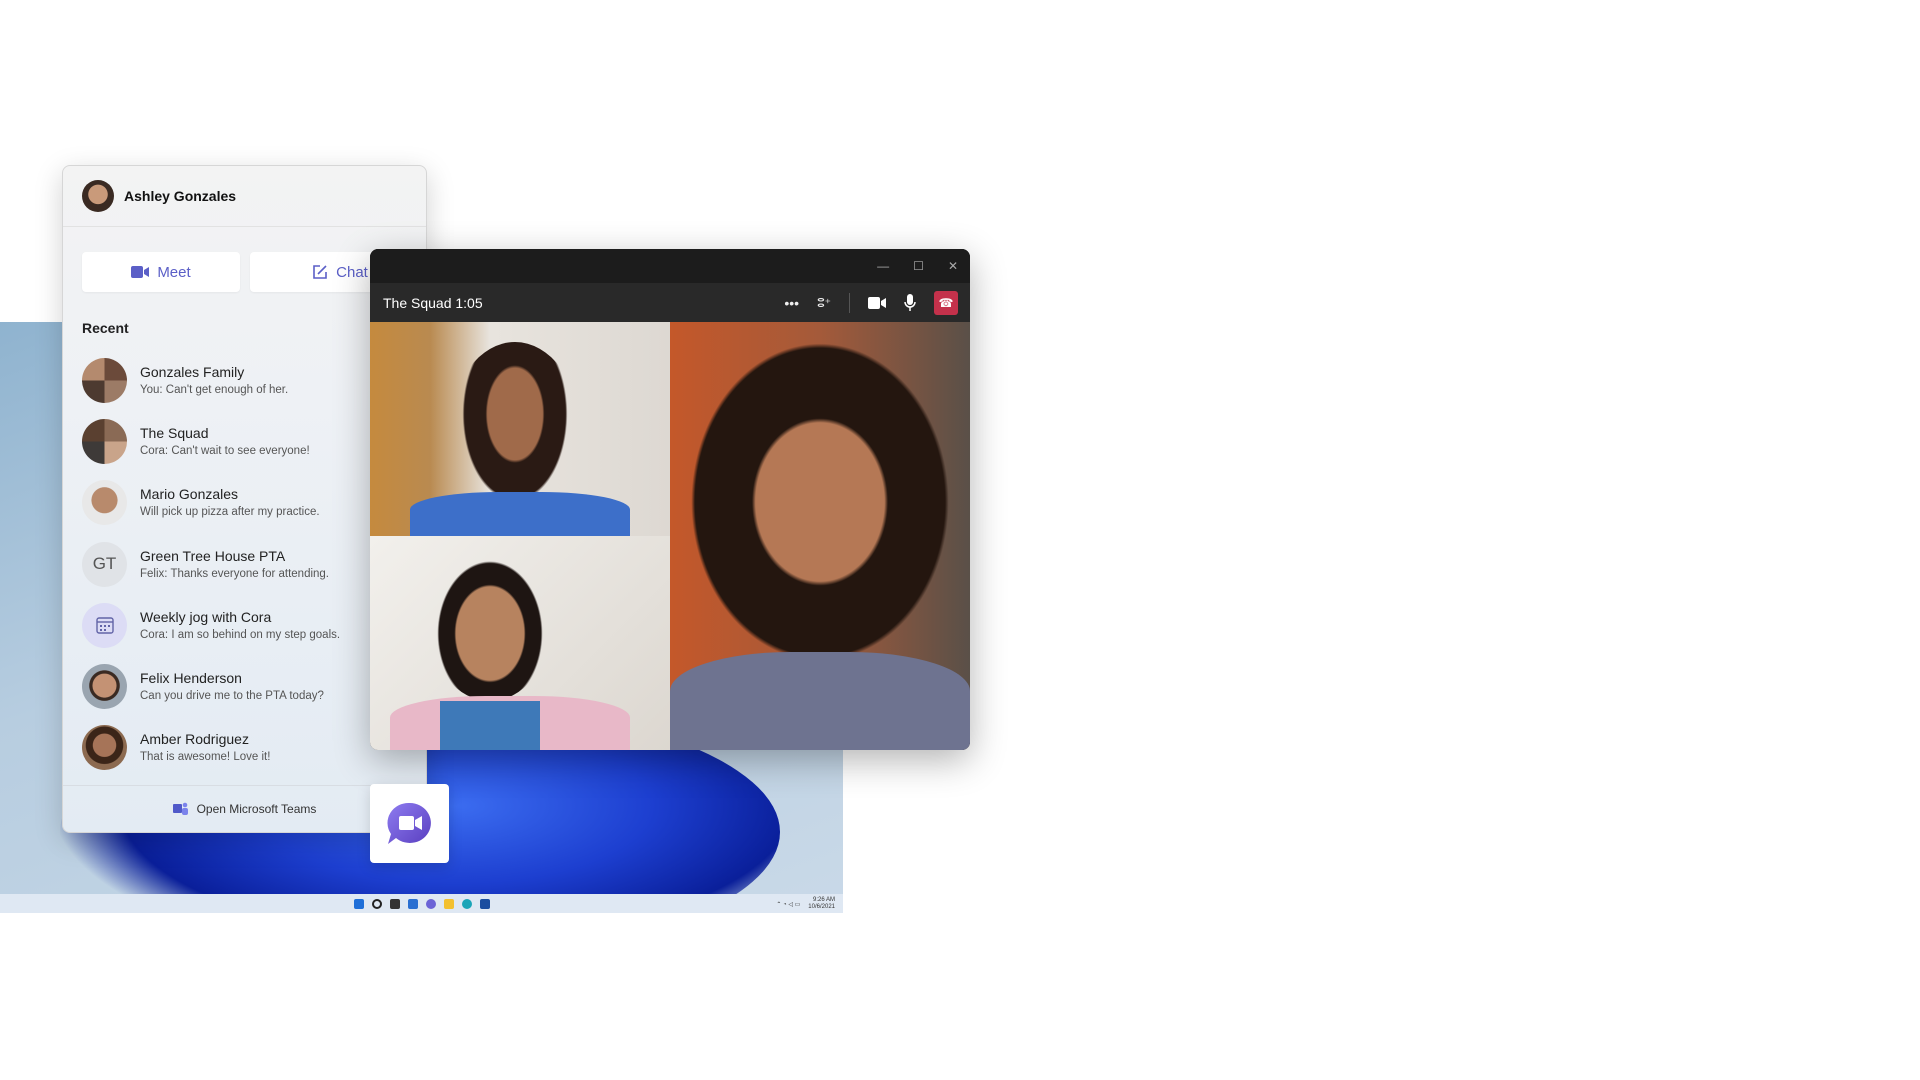 This screenshot has height=1080, width=1920. I want to click on item-name: The Squad, so click(174, 433).